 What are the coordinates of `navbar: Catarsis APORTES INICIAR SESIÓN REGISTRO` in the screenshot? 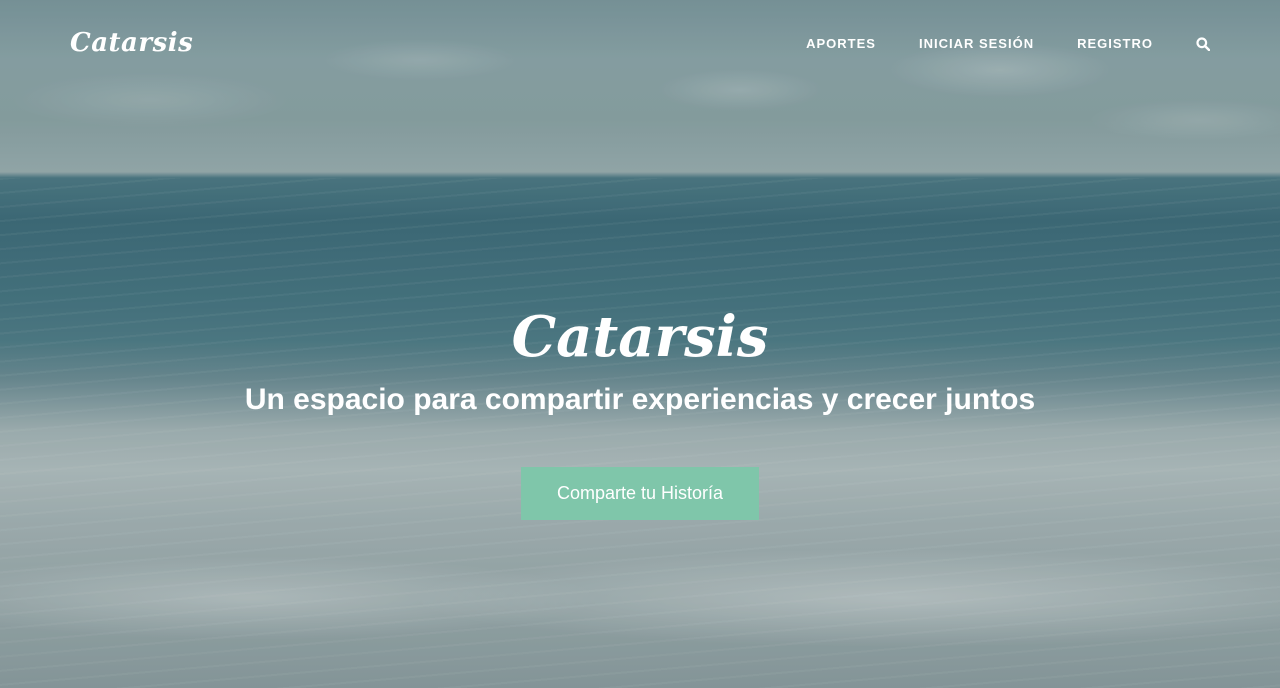 It's located at (640, 43).